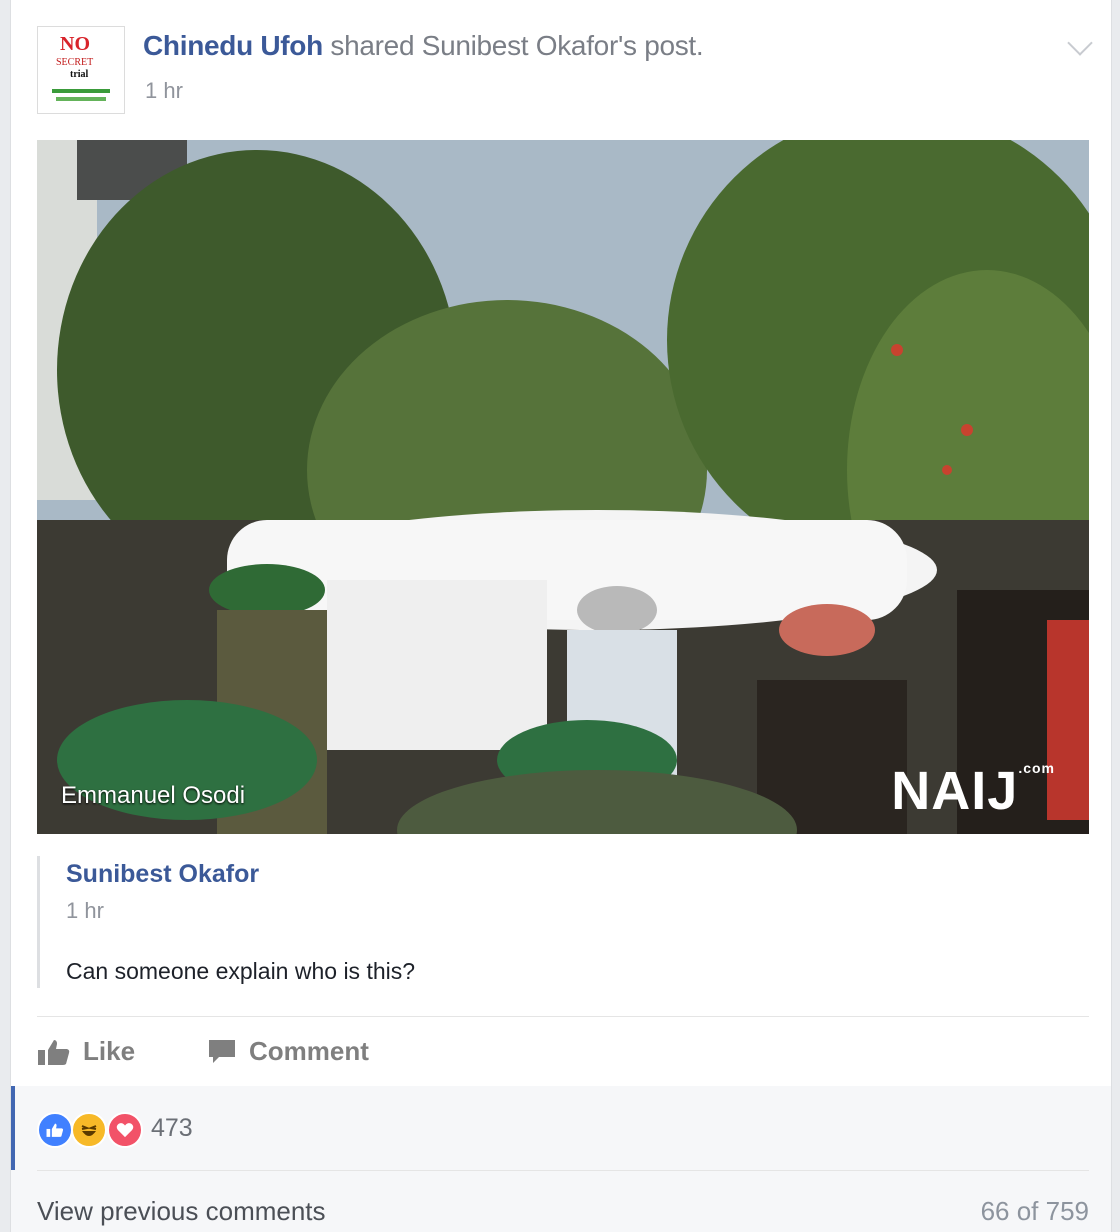  What do you see at coordinates (125, 1130) in the screenshot?
I see `love-icon` at bounding box center [125, 1130].